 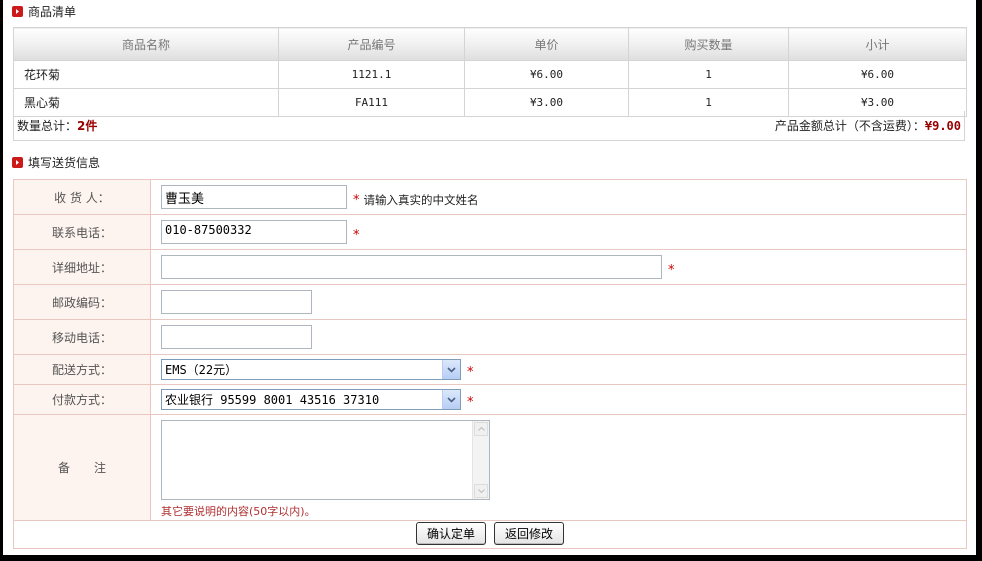 I want to click on form-row-mobile: 移动电话：, so click(x=490, y=337).